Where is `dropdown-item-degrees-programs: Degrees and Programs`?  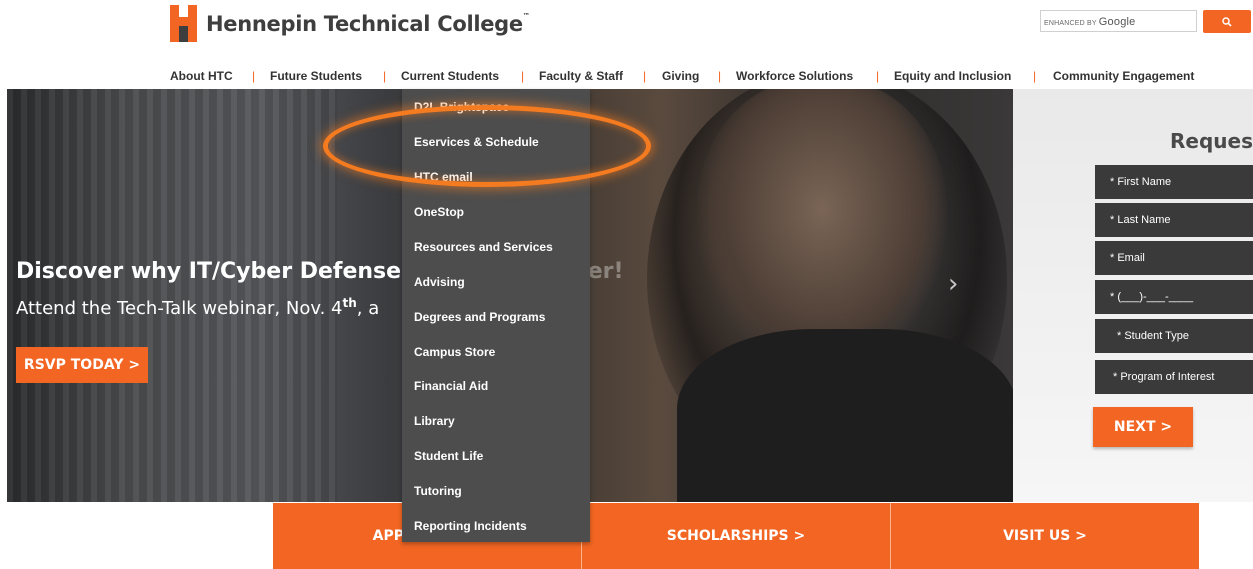
dropdown-item-degrees-programs: Degrees and Programs is located at coordinates (479, 317).